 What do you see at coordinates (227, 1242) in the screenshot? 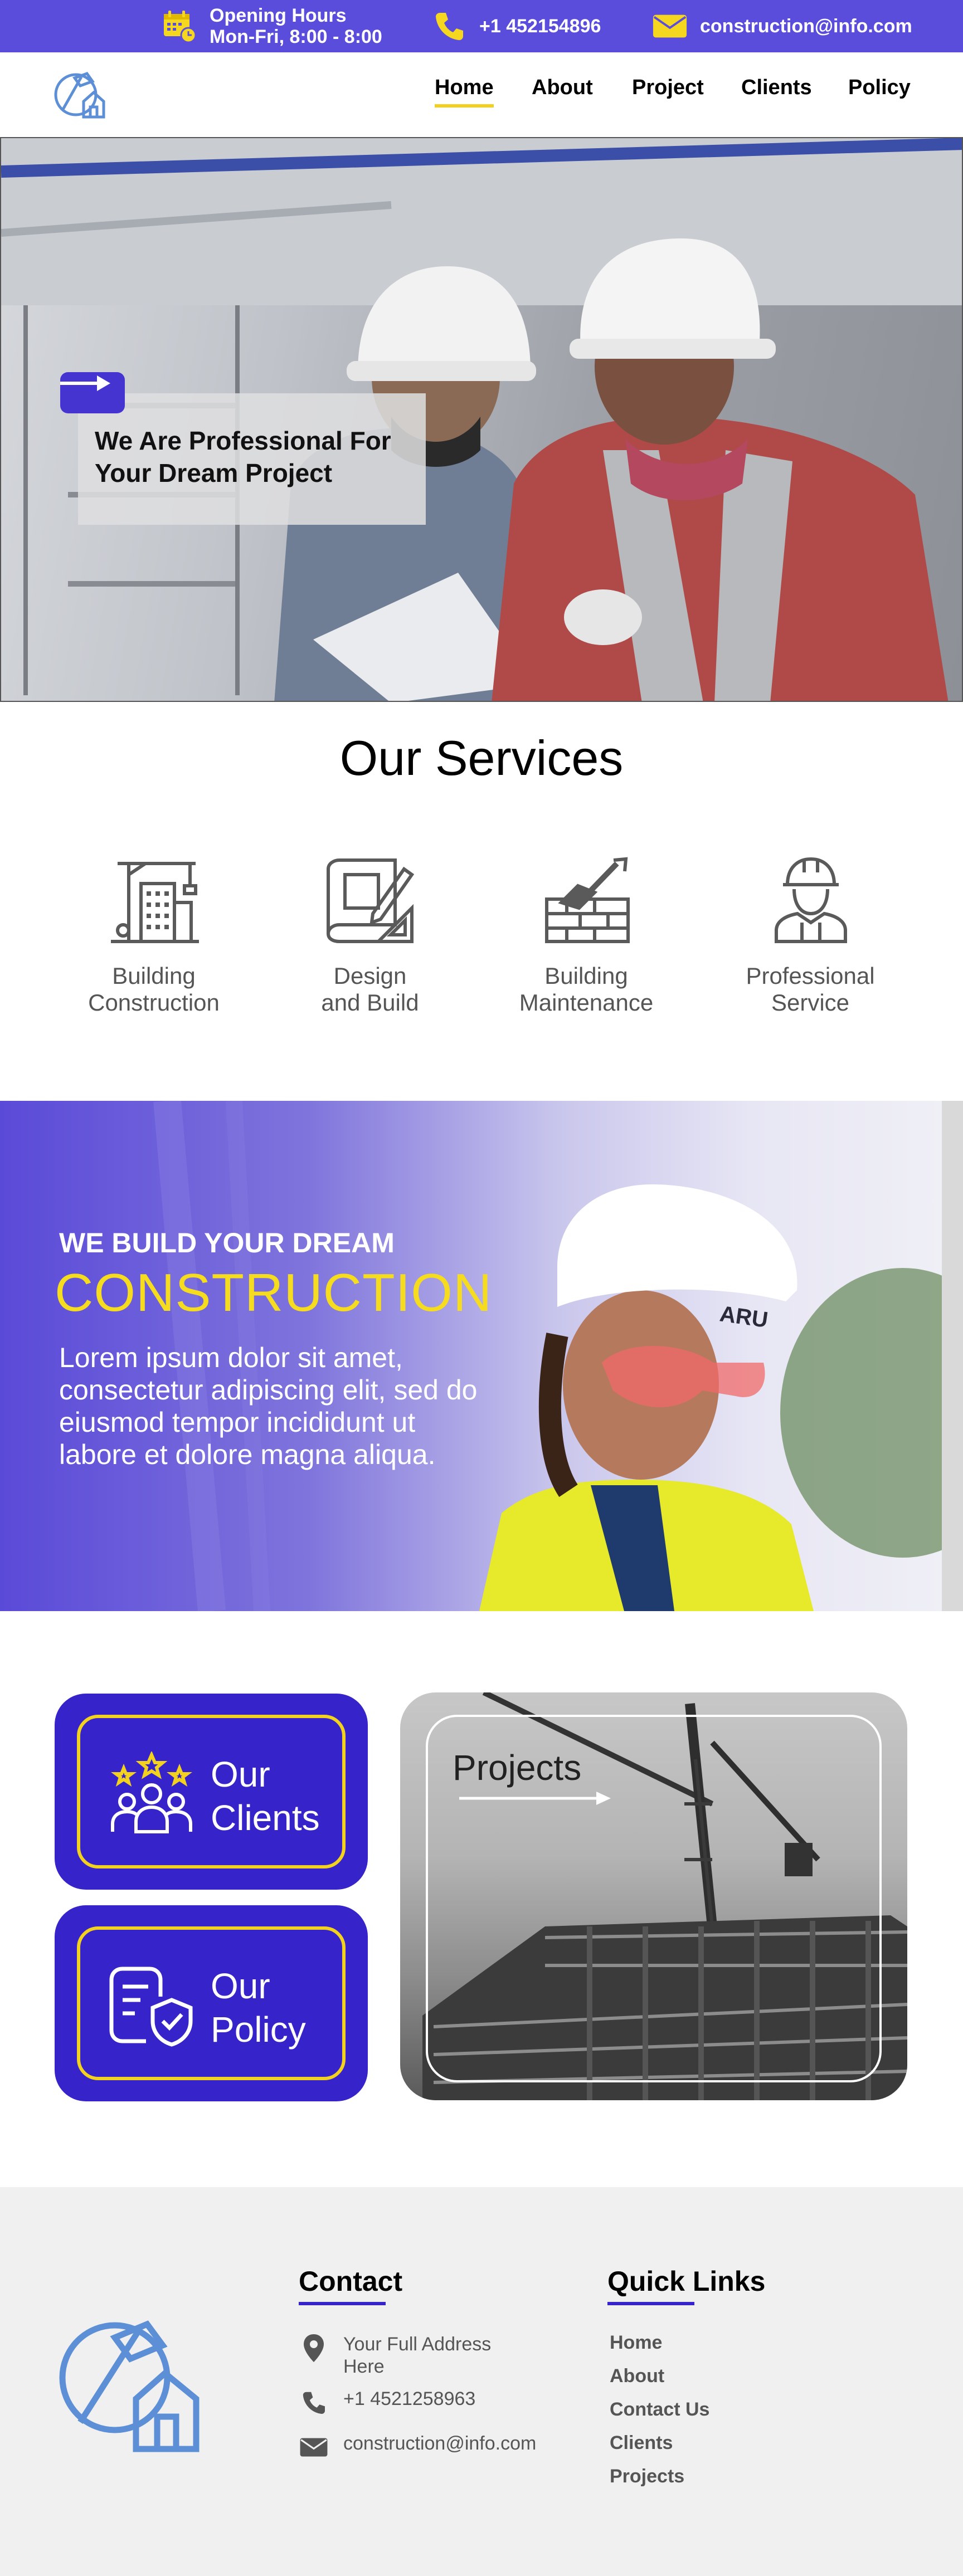
I see `banner-kicker: WE BUILD YOUR DREAM` at bounding box center [227, 1242].